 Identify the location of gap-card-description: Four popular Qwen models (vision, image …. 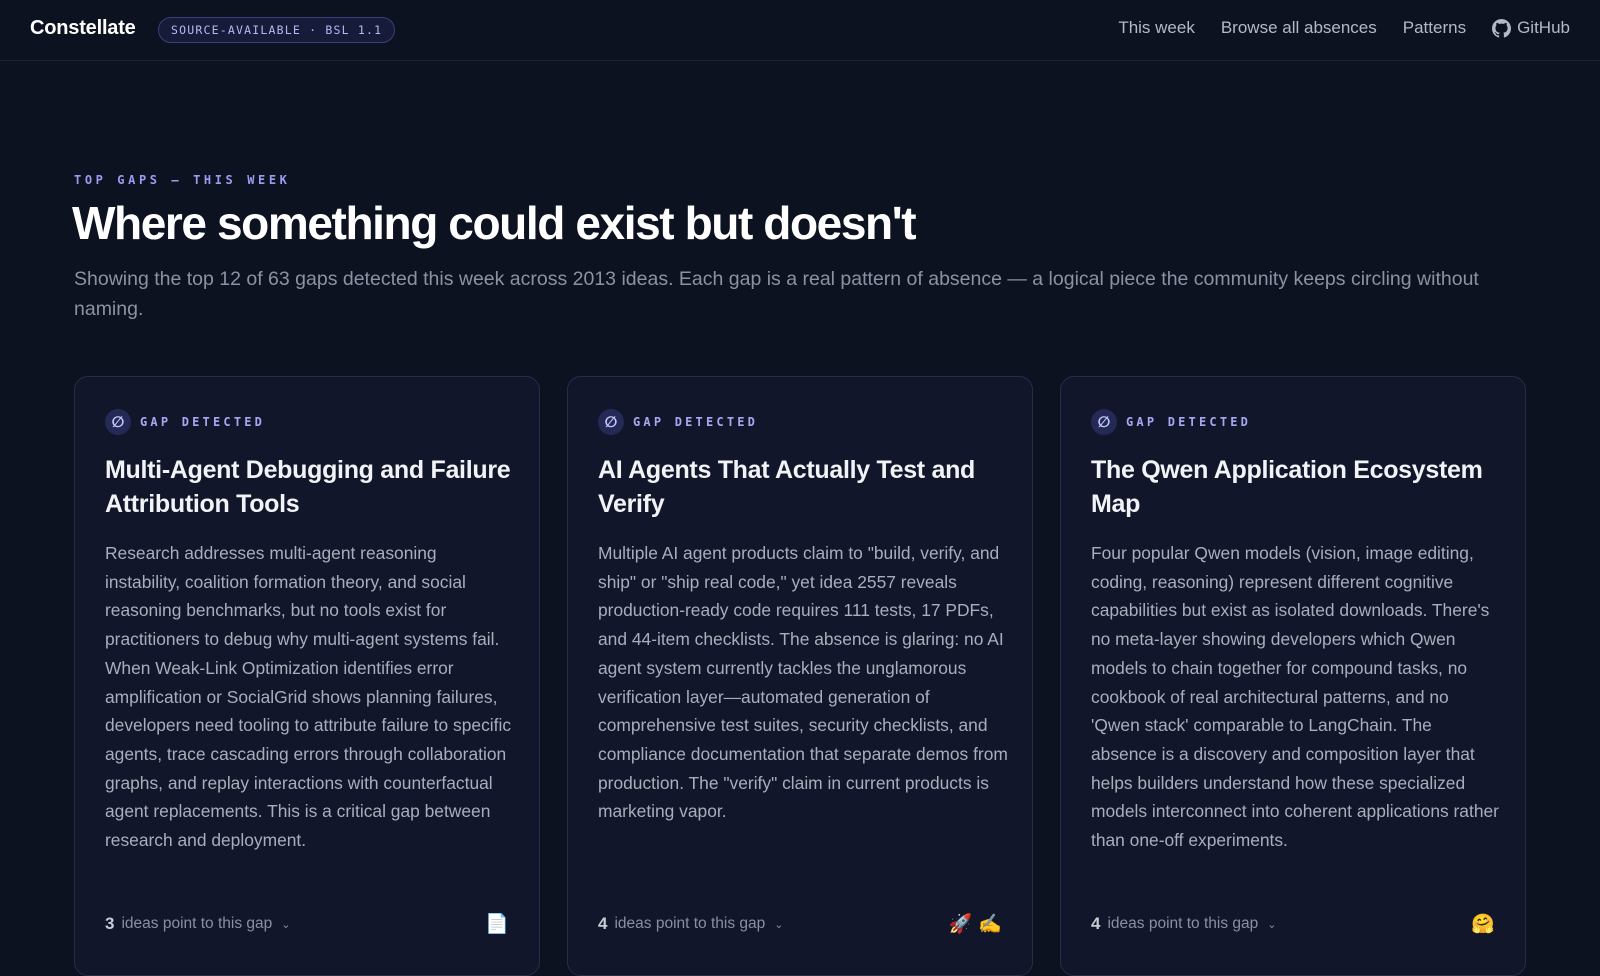
(1295, 697).